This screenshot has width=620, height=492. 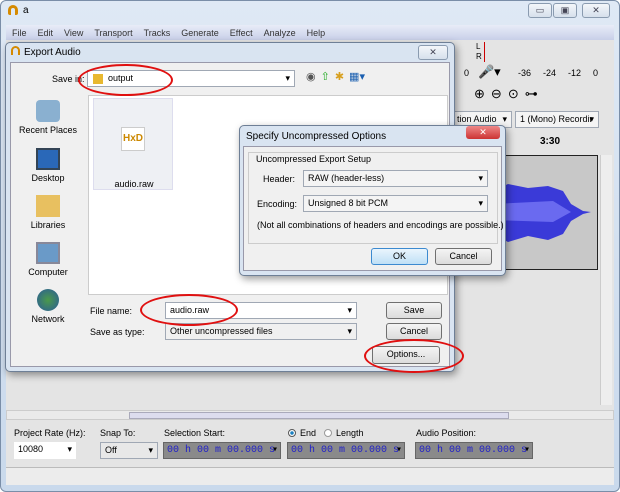 What do you see at coordinates (446, 433) in the screenshot?
I see `audio-position-label: Audio Position:` at bounding box center [446, 433].